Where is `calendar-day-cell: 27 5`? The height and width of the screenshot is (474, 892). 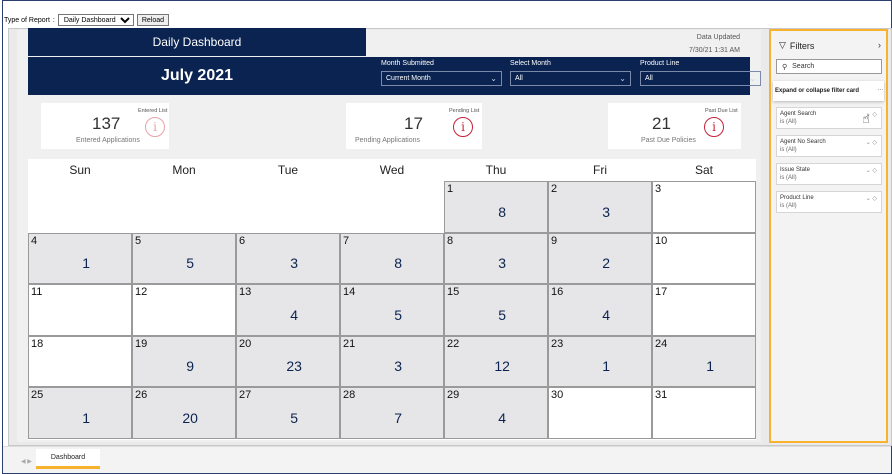 calendar-day-cell: 27 5 is located at coordinates (288, 413).